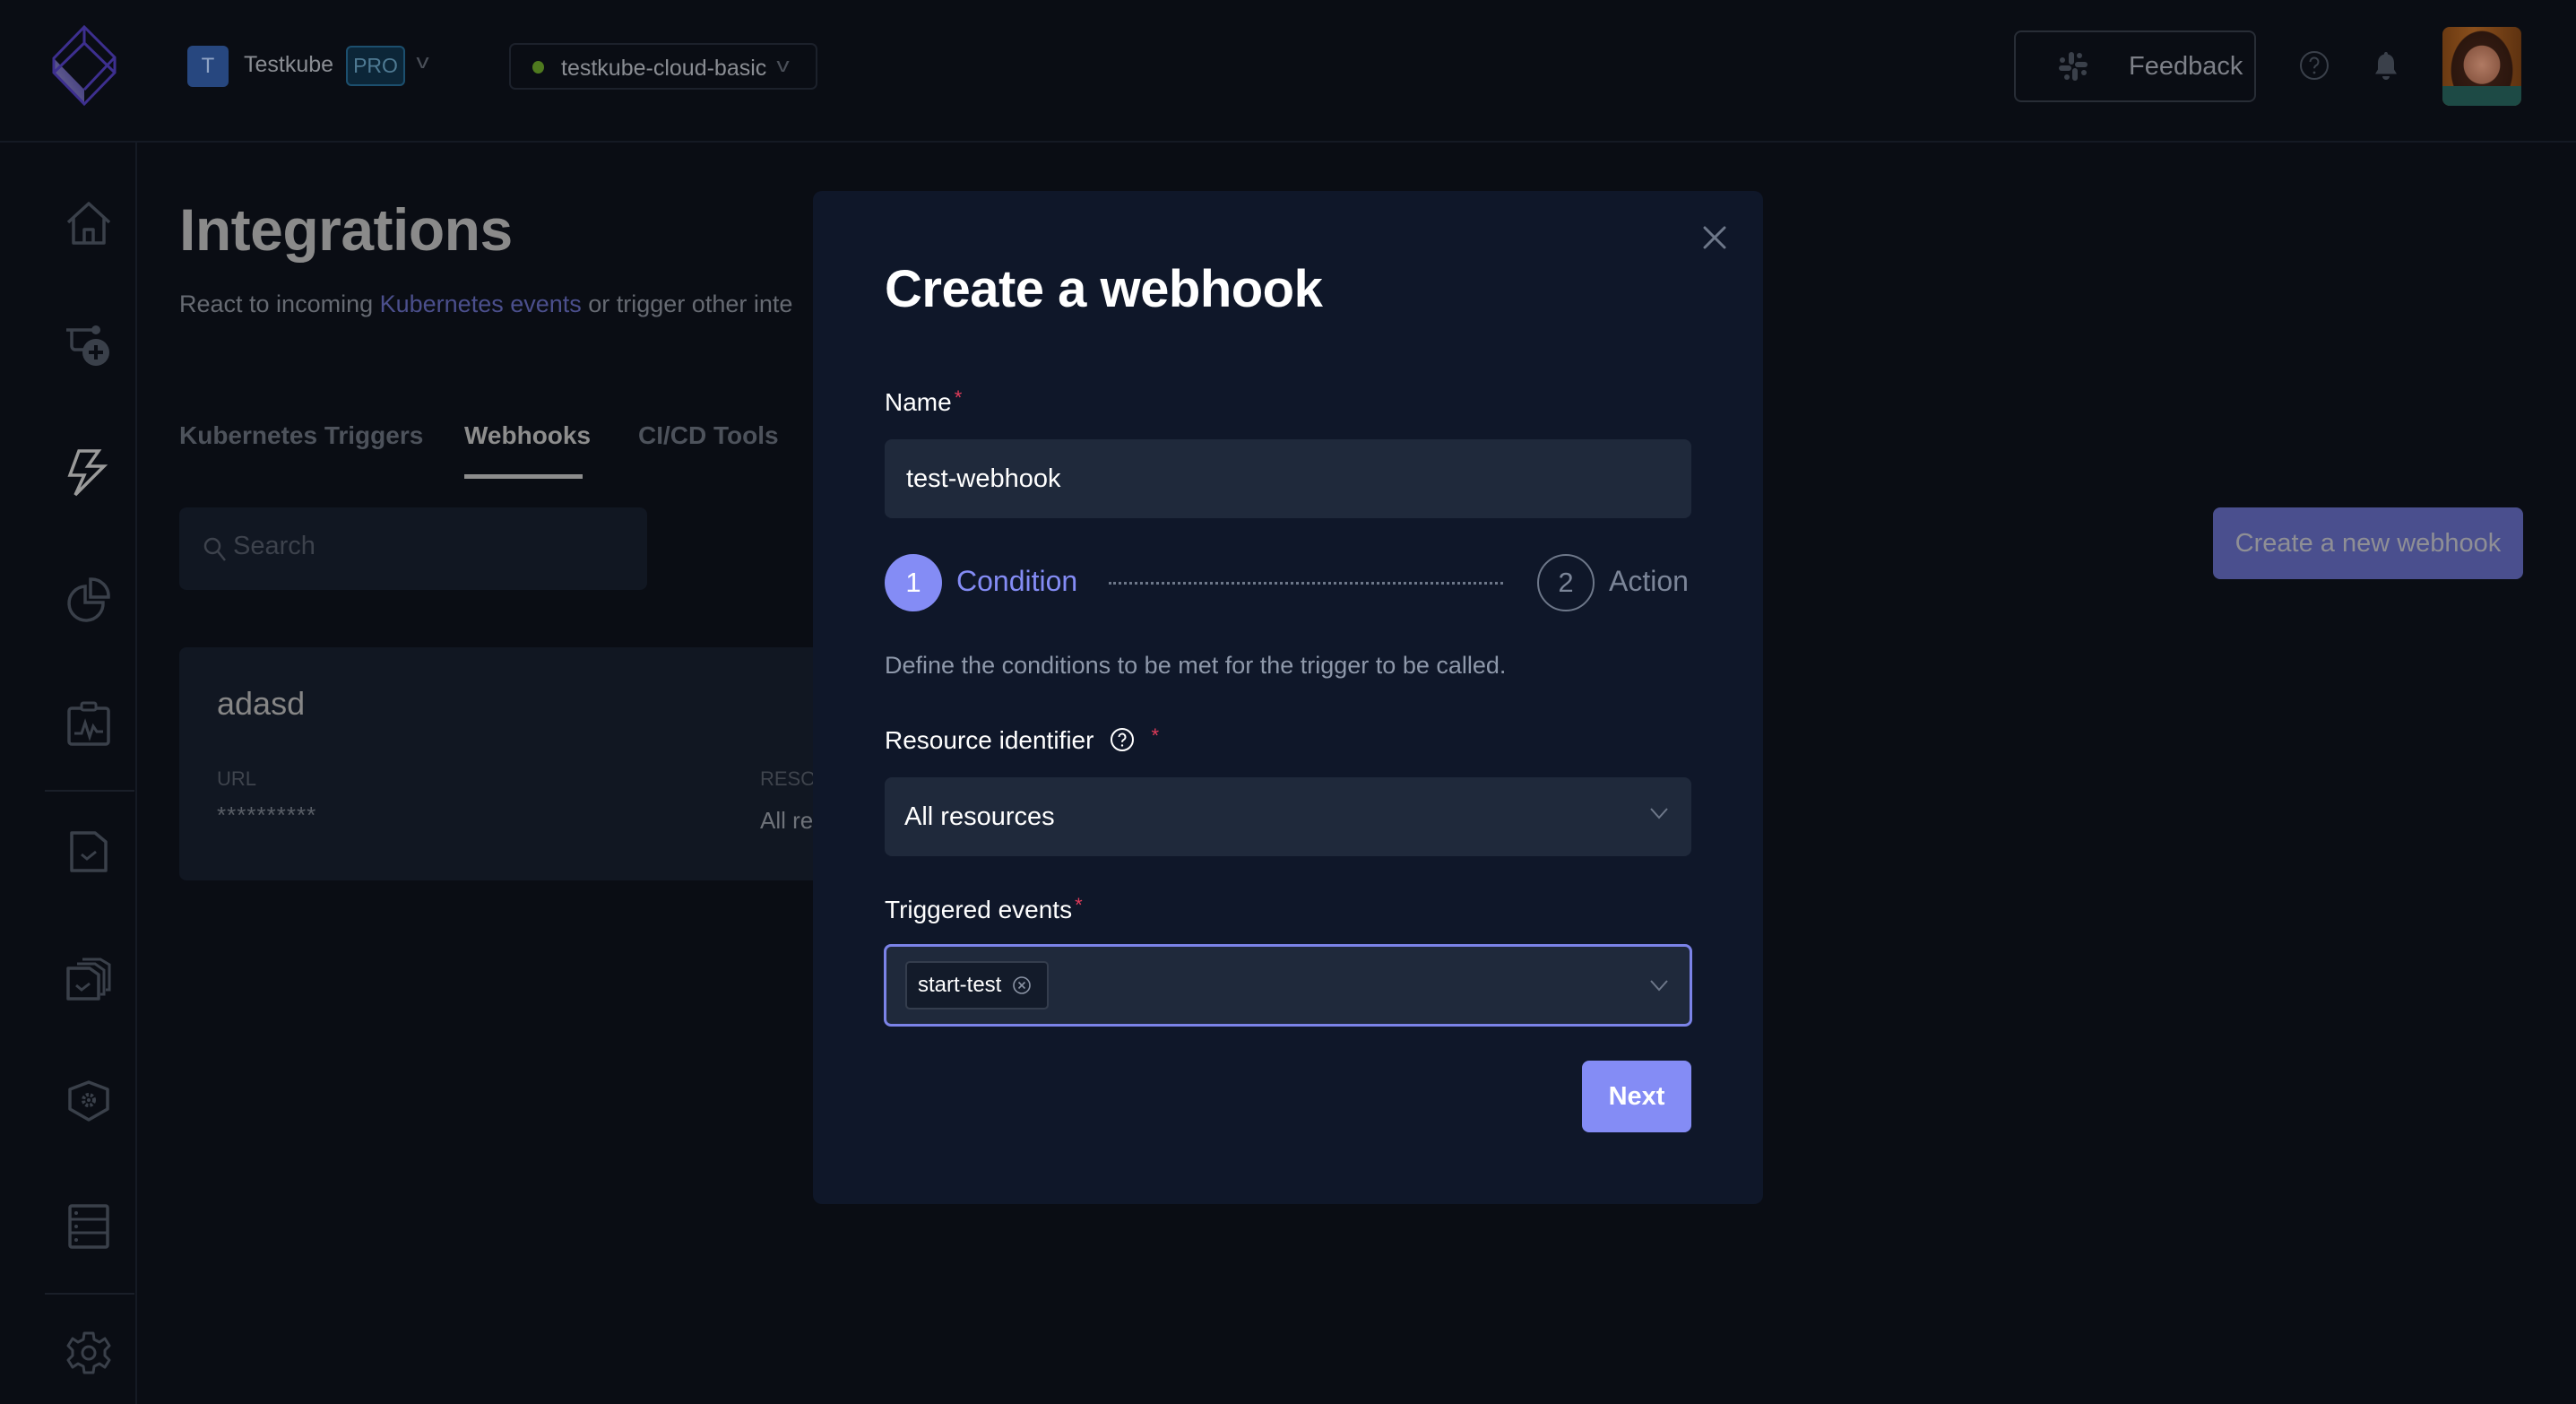  I want to click on slack-icon, so click(2073, 66).